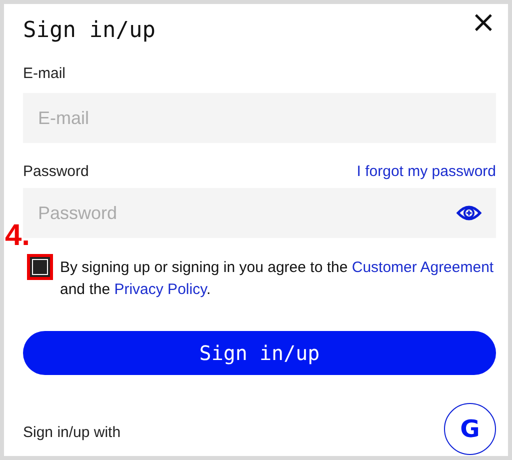  Describe the element at coordinates (277, 279) in the screenshot. I see `agreement-text: By signing up or signing in you agree to the Customer Agreement and the Privacy Policy.` at that location.